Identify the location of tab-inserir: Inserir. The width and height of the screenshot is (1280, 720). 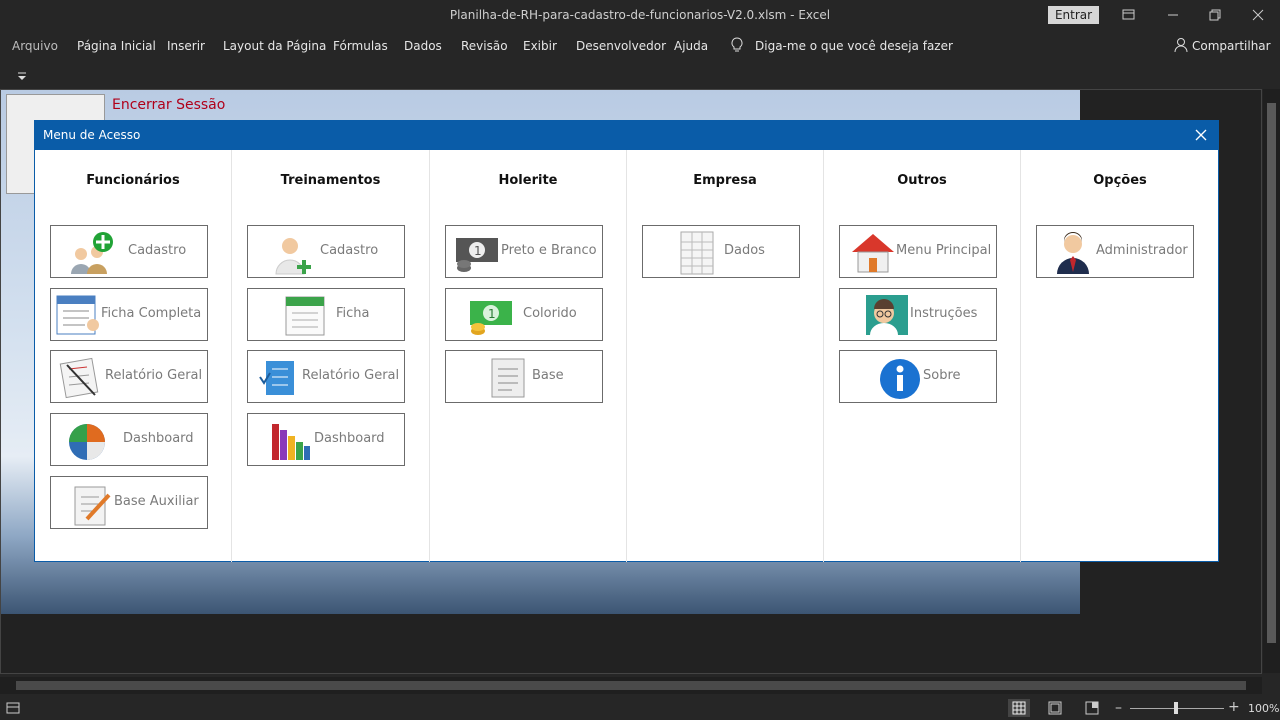
(186, 46).